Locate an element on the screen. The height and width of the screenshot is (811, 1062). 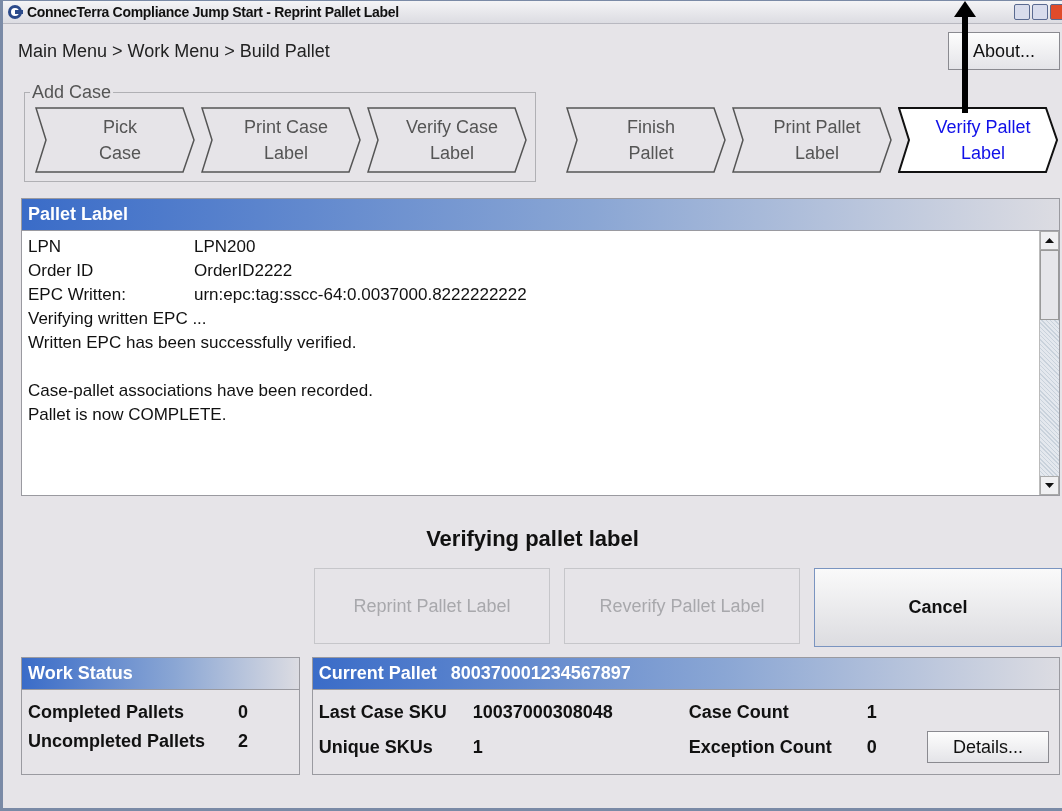
window-title: ConnecTerra Compliance Jump Start - Reprint Pallet Label is located at coordinates (213, 12).